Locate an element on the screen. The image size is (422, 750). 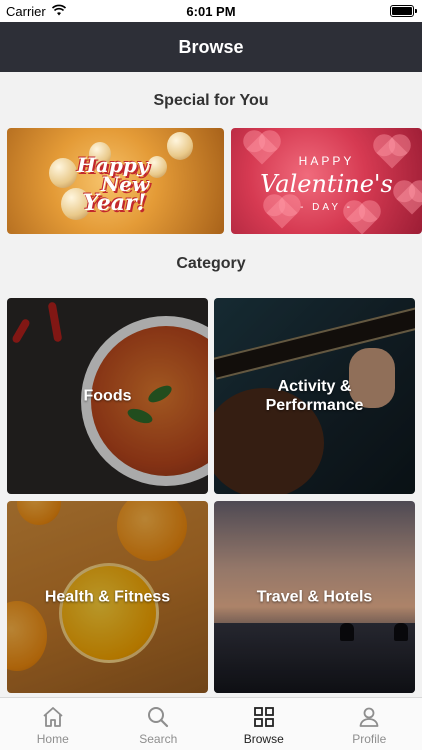
tab-label: Browse is located at coordinates (263, 739).